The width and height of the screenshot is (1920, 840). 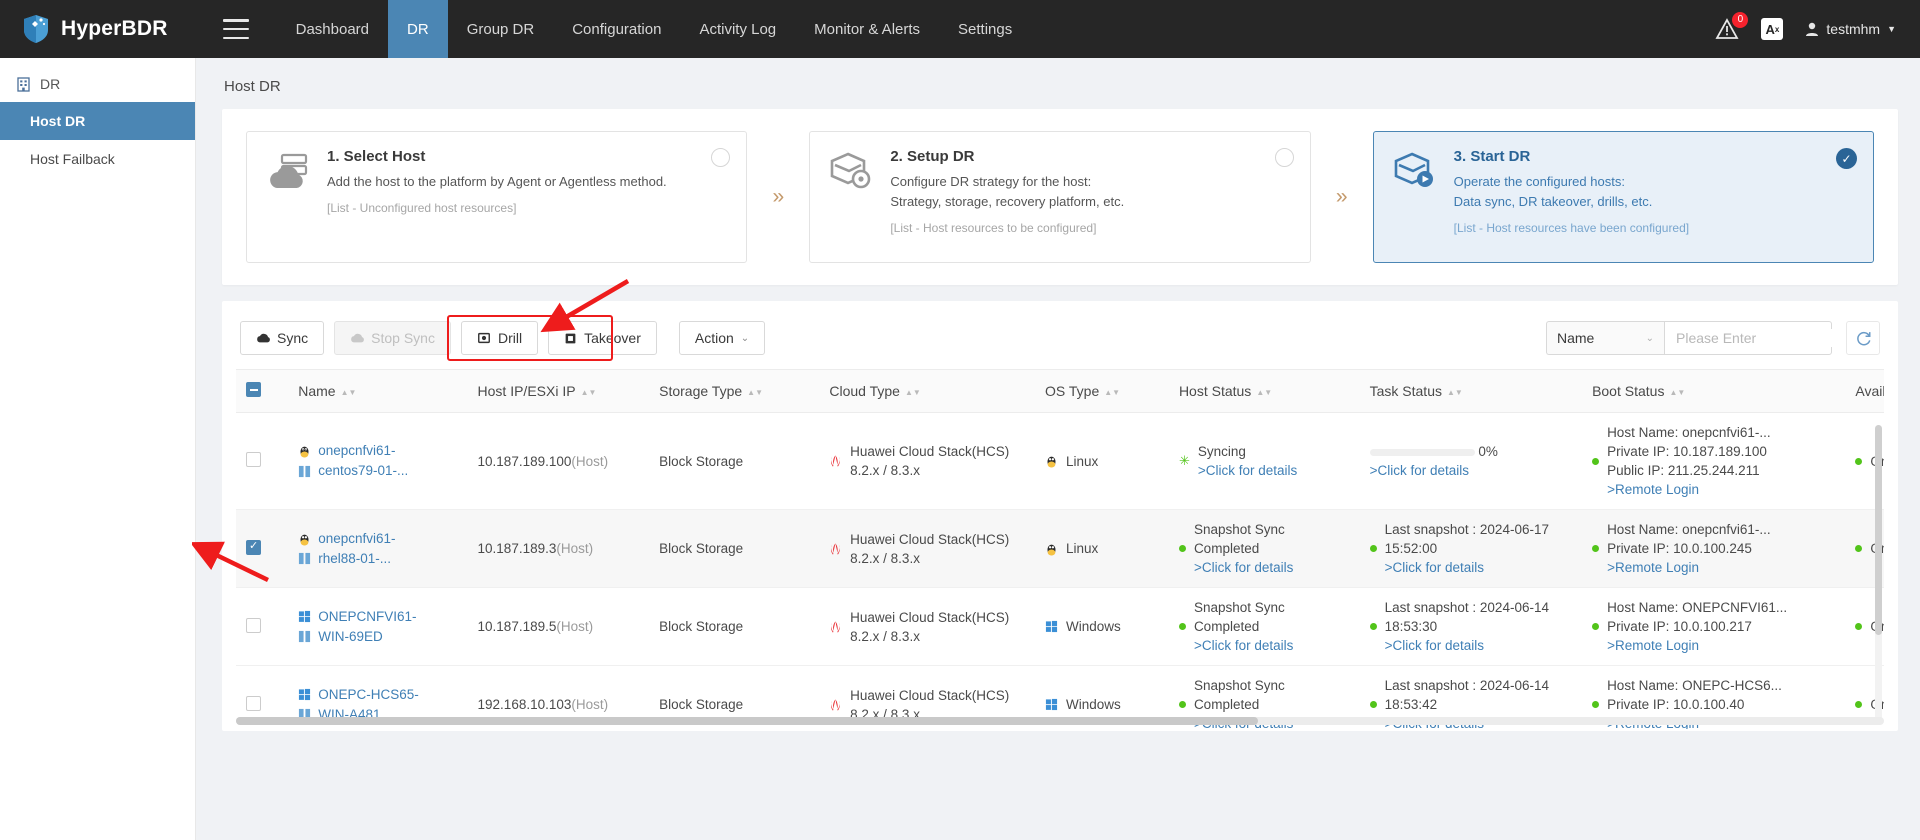 I want to click on drill-button: Drill, so click(x=499, y=338).